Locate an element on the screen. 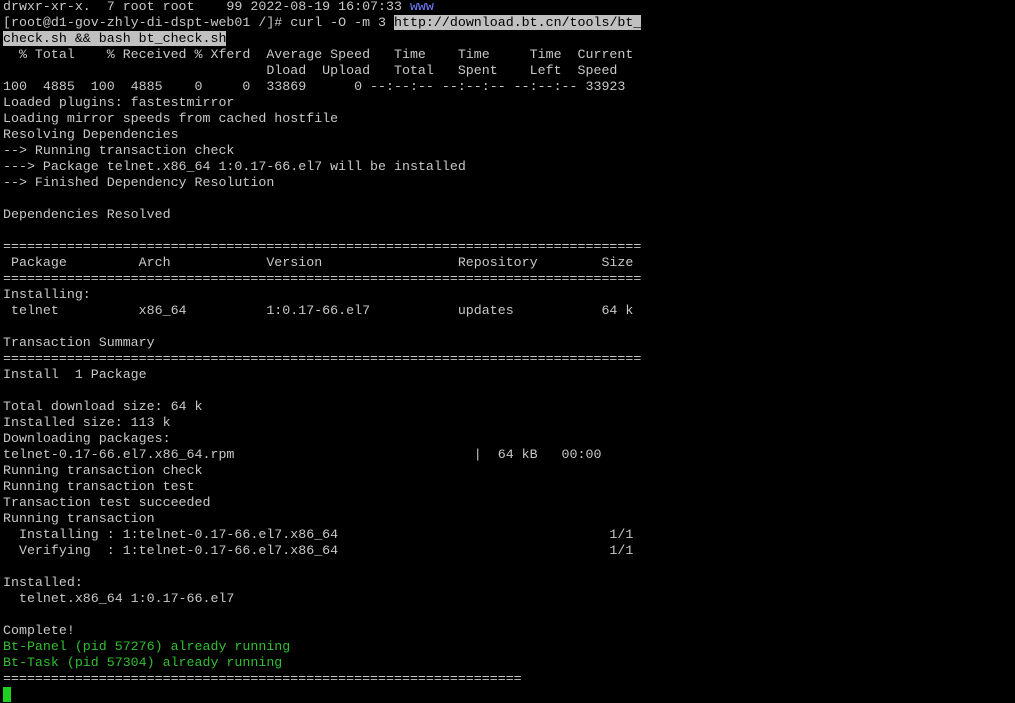 Image resolution: width=1015 pixels, height=703 pixels. terminal-line: Complete! is located at coordinates (508, 631).